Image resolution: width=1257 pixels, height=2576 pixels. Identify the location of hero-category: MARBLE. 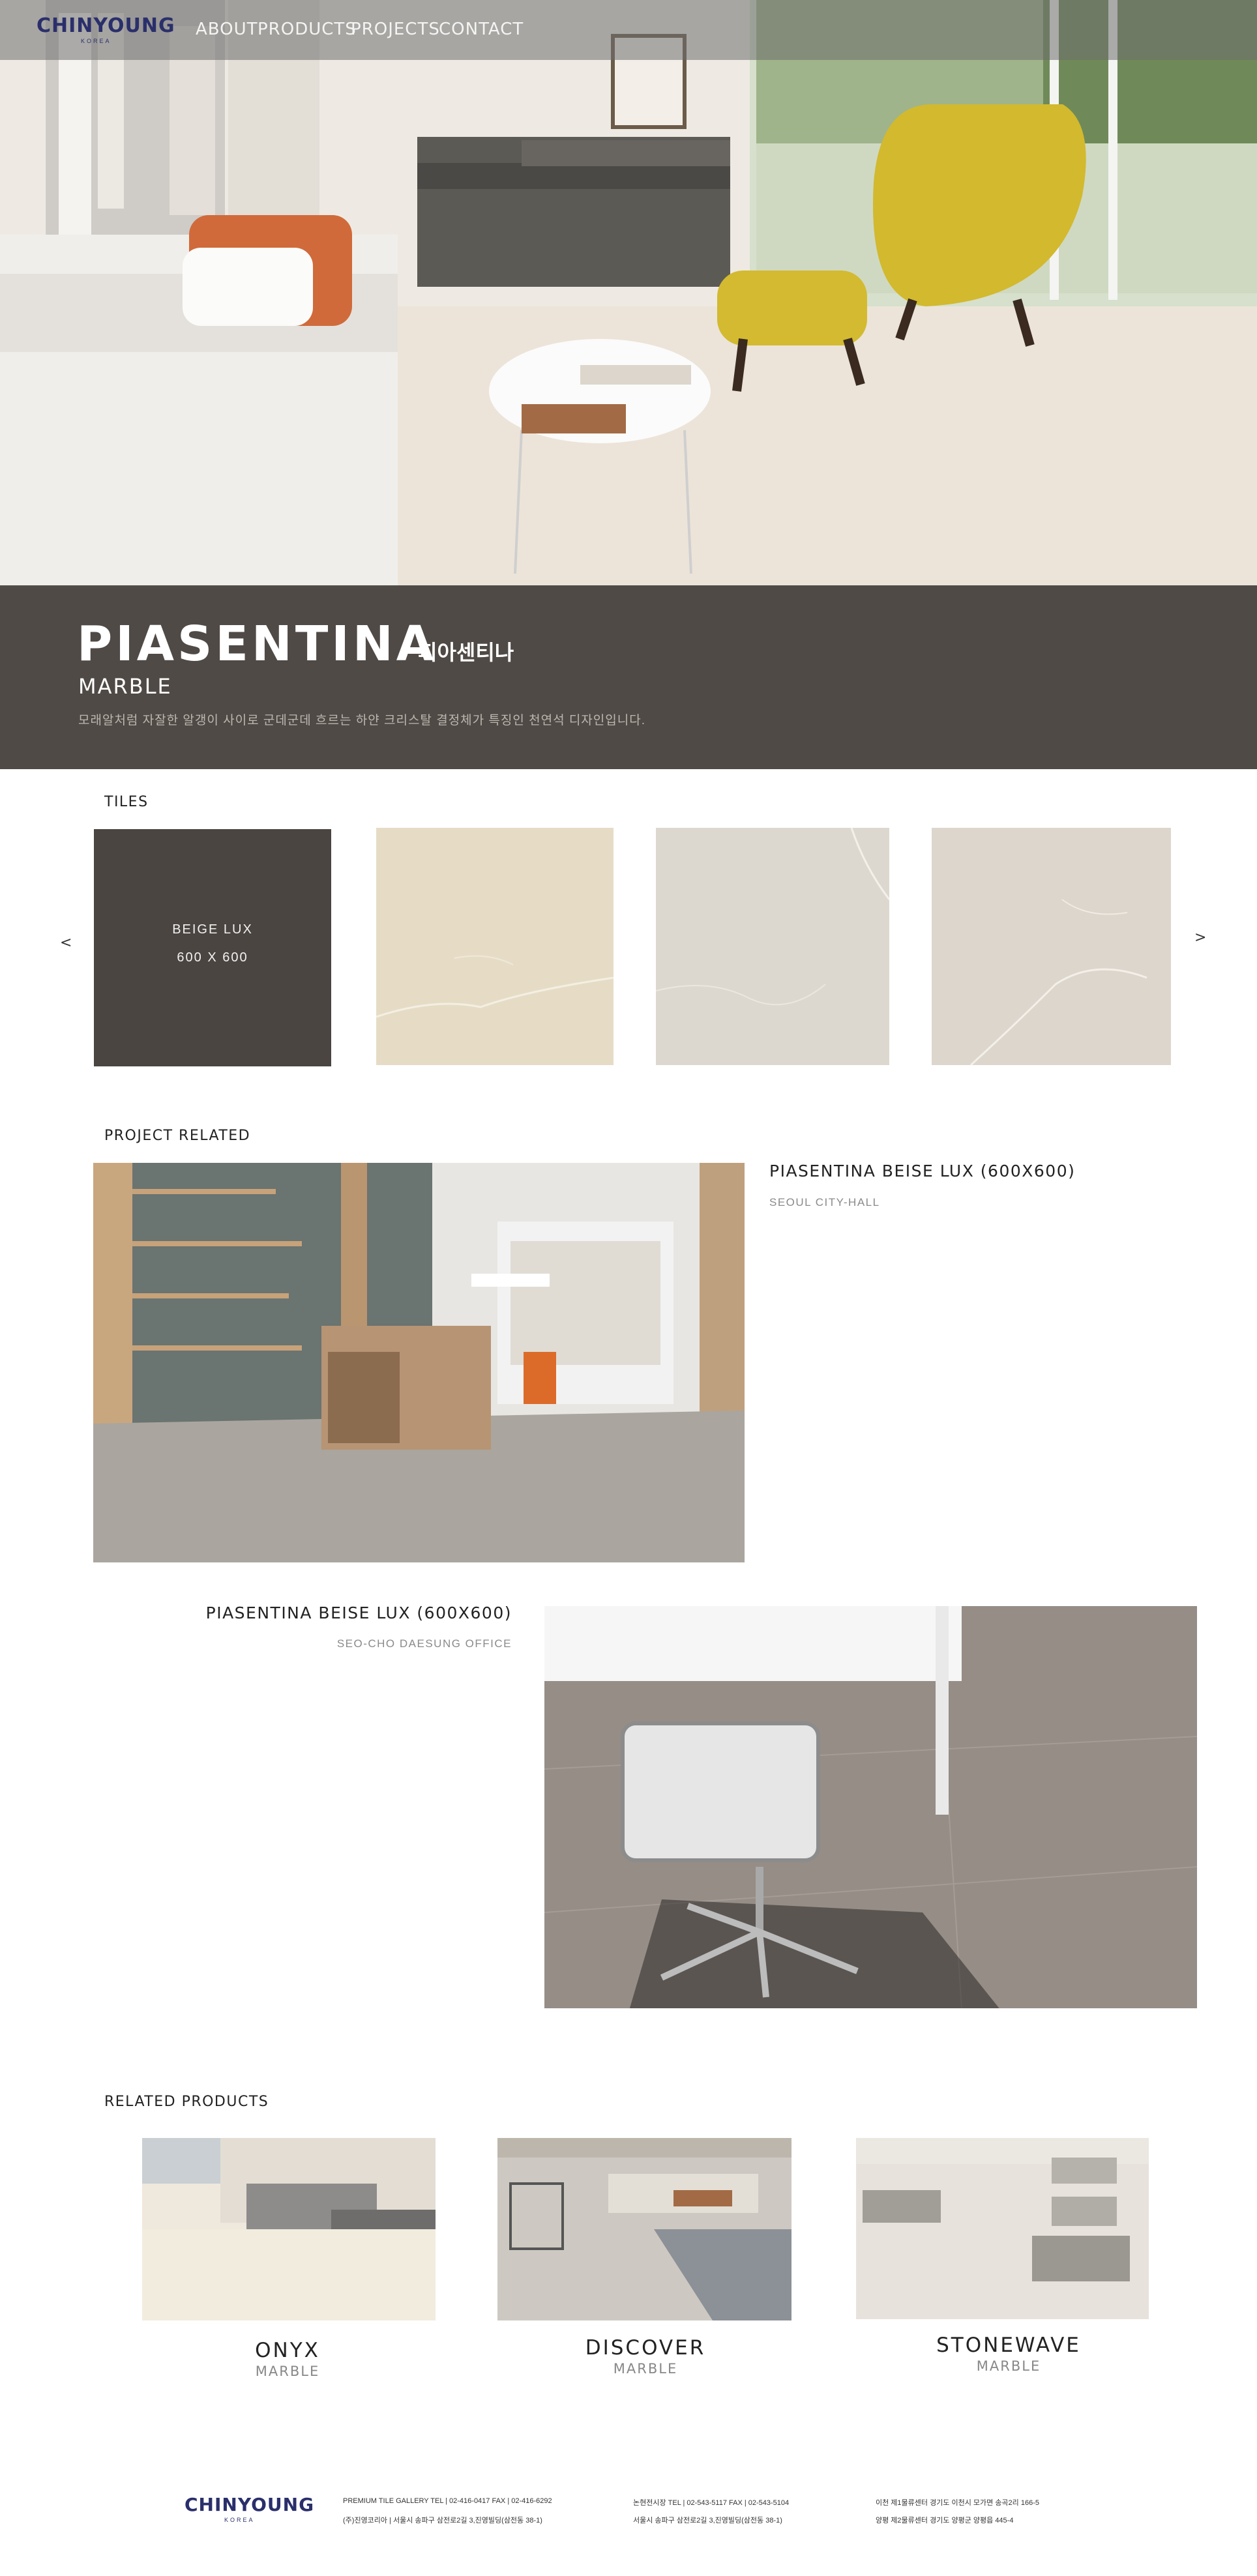
(125, 686).